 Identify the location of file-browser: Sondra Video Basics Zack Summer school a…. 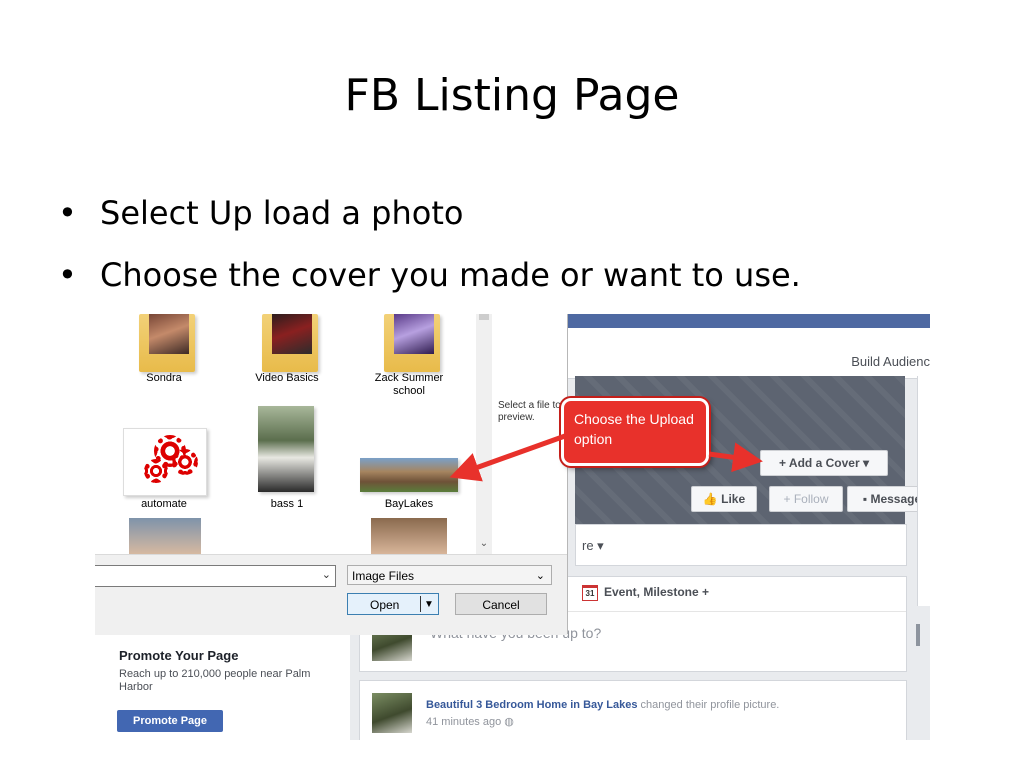
(285, 434).